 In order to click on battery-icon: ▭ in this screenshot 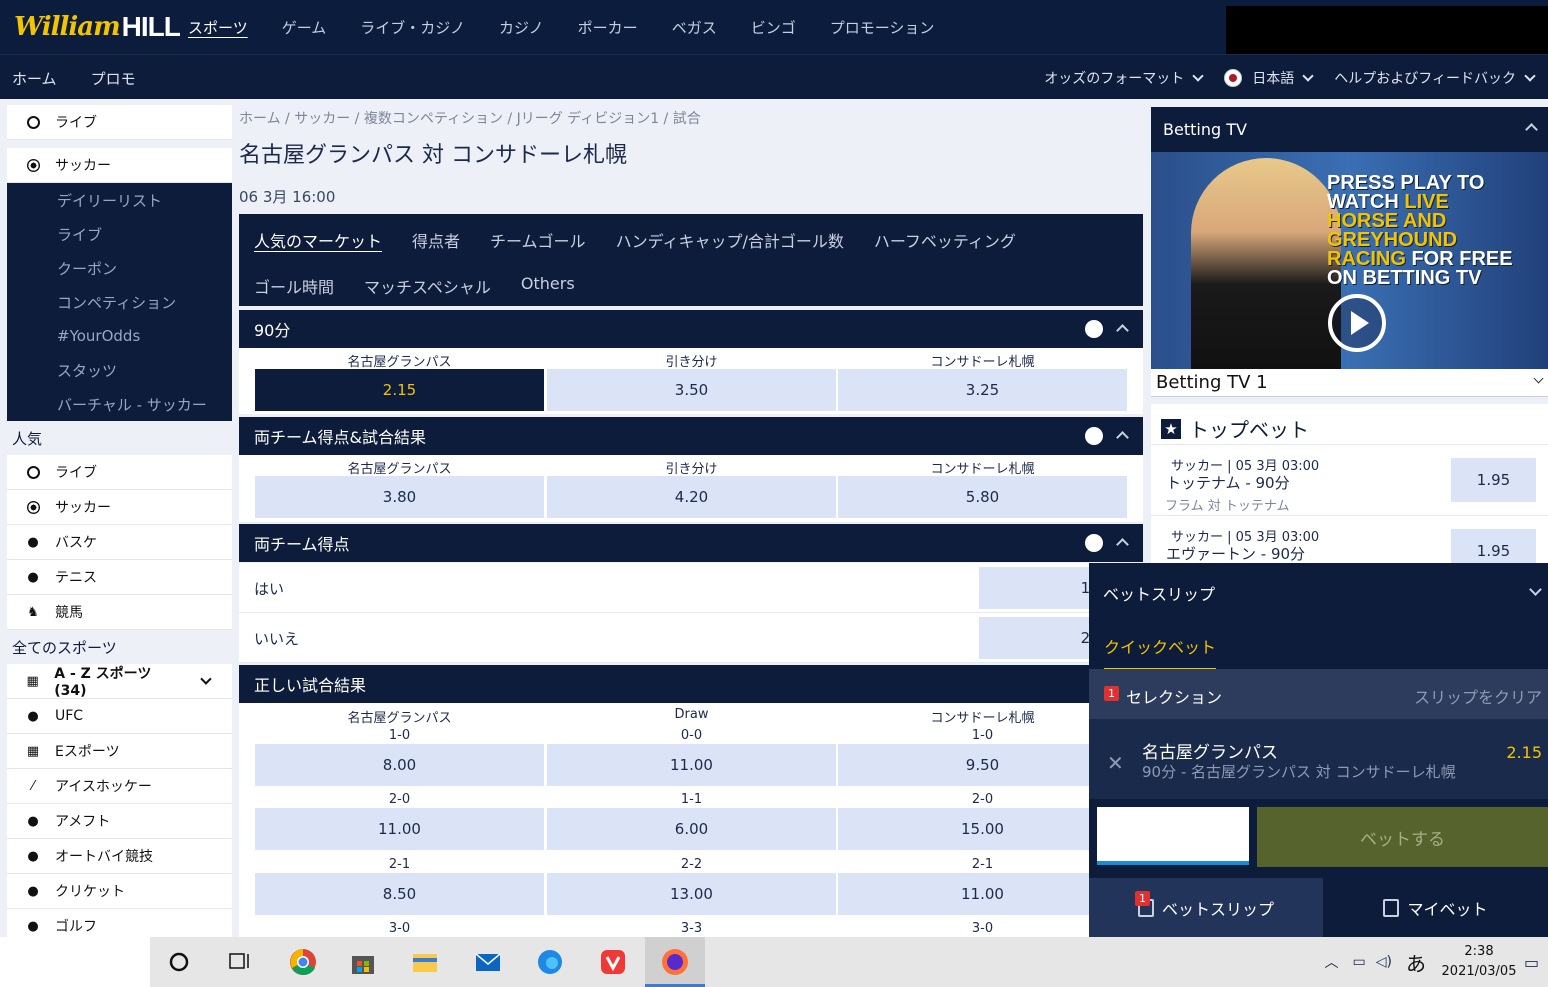, I will do `click(1359, 962)`.